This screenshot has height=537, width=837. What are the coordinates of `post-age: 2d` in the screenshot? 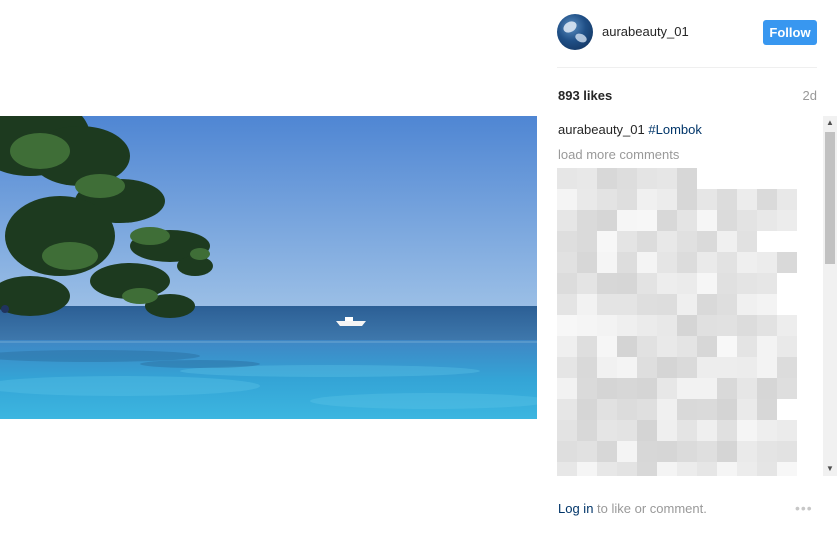 It's located at (810, 95).